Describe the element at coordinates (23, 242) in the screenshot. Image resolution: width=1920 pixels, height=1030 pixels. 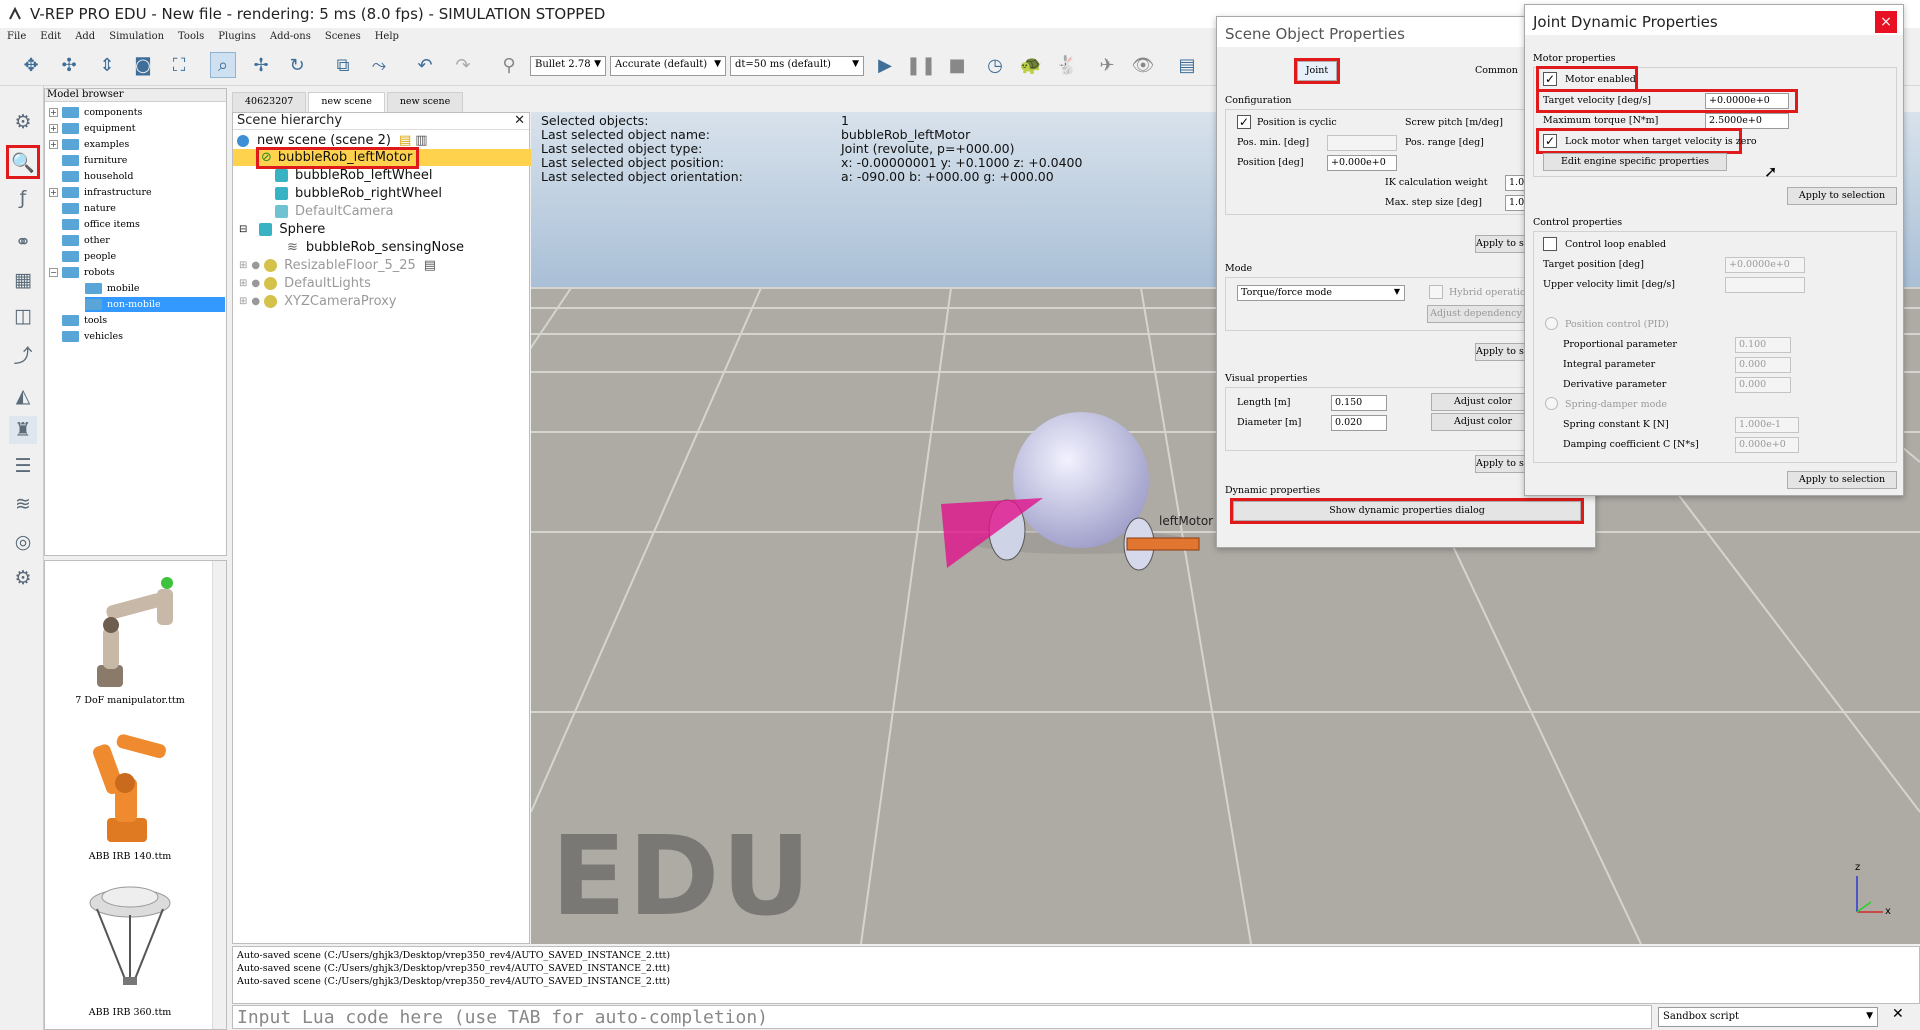
I see `collections-icon: ⚭` at that location.